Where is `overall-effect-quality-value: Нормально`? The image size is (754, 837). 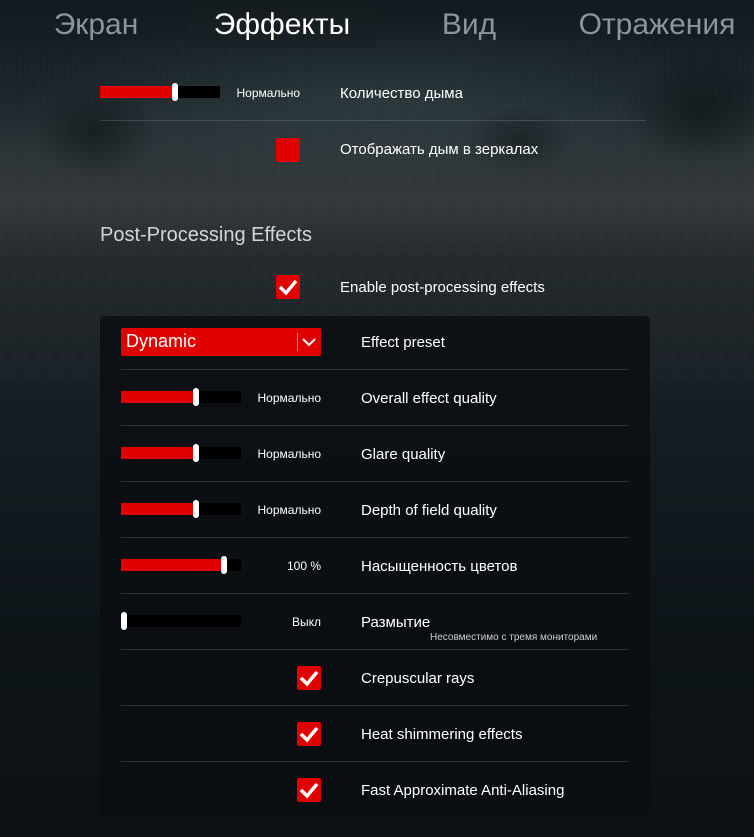
overall-effect-quality-value: Нормально is located at coordinates (289, 398).